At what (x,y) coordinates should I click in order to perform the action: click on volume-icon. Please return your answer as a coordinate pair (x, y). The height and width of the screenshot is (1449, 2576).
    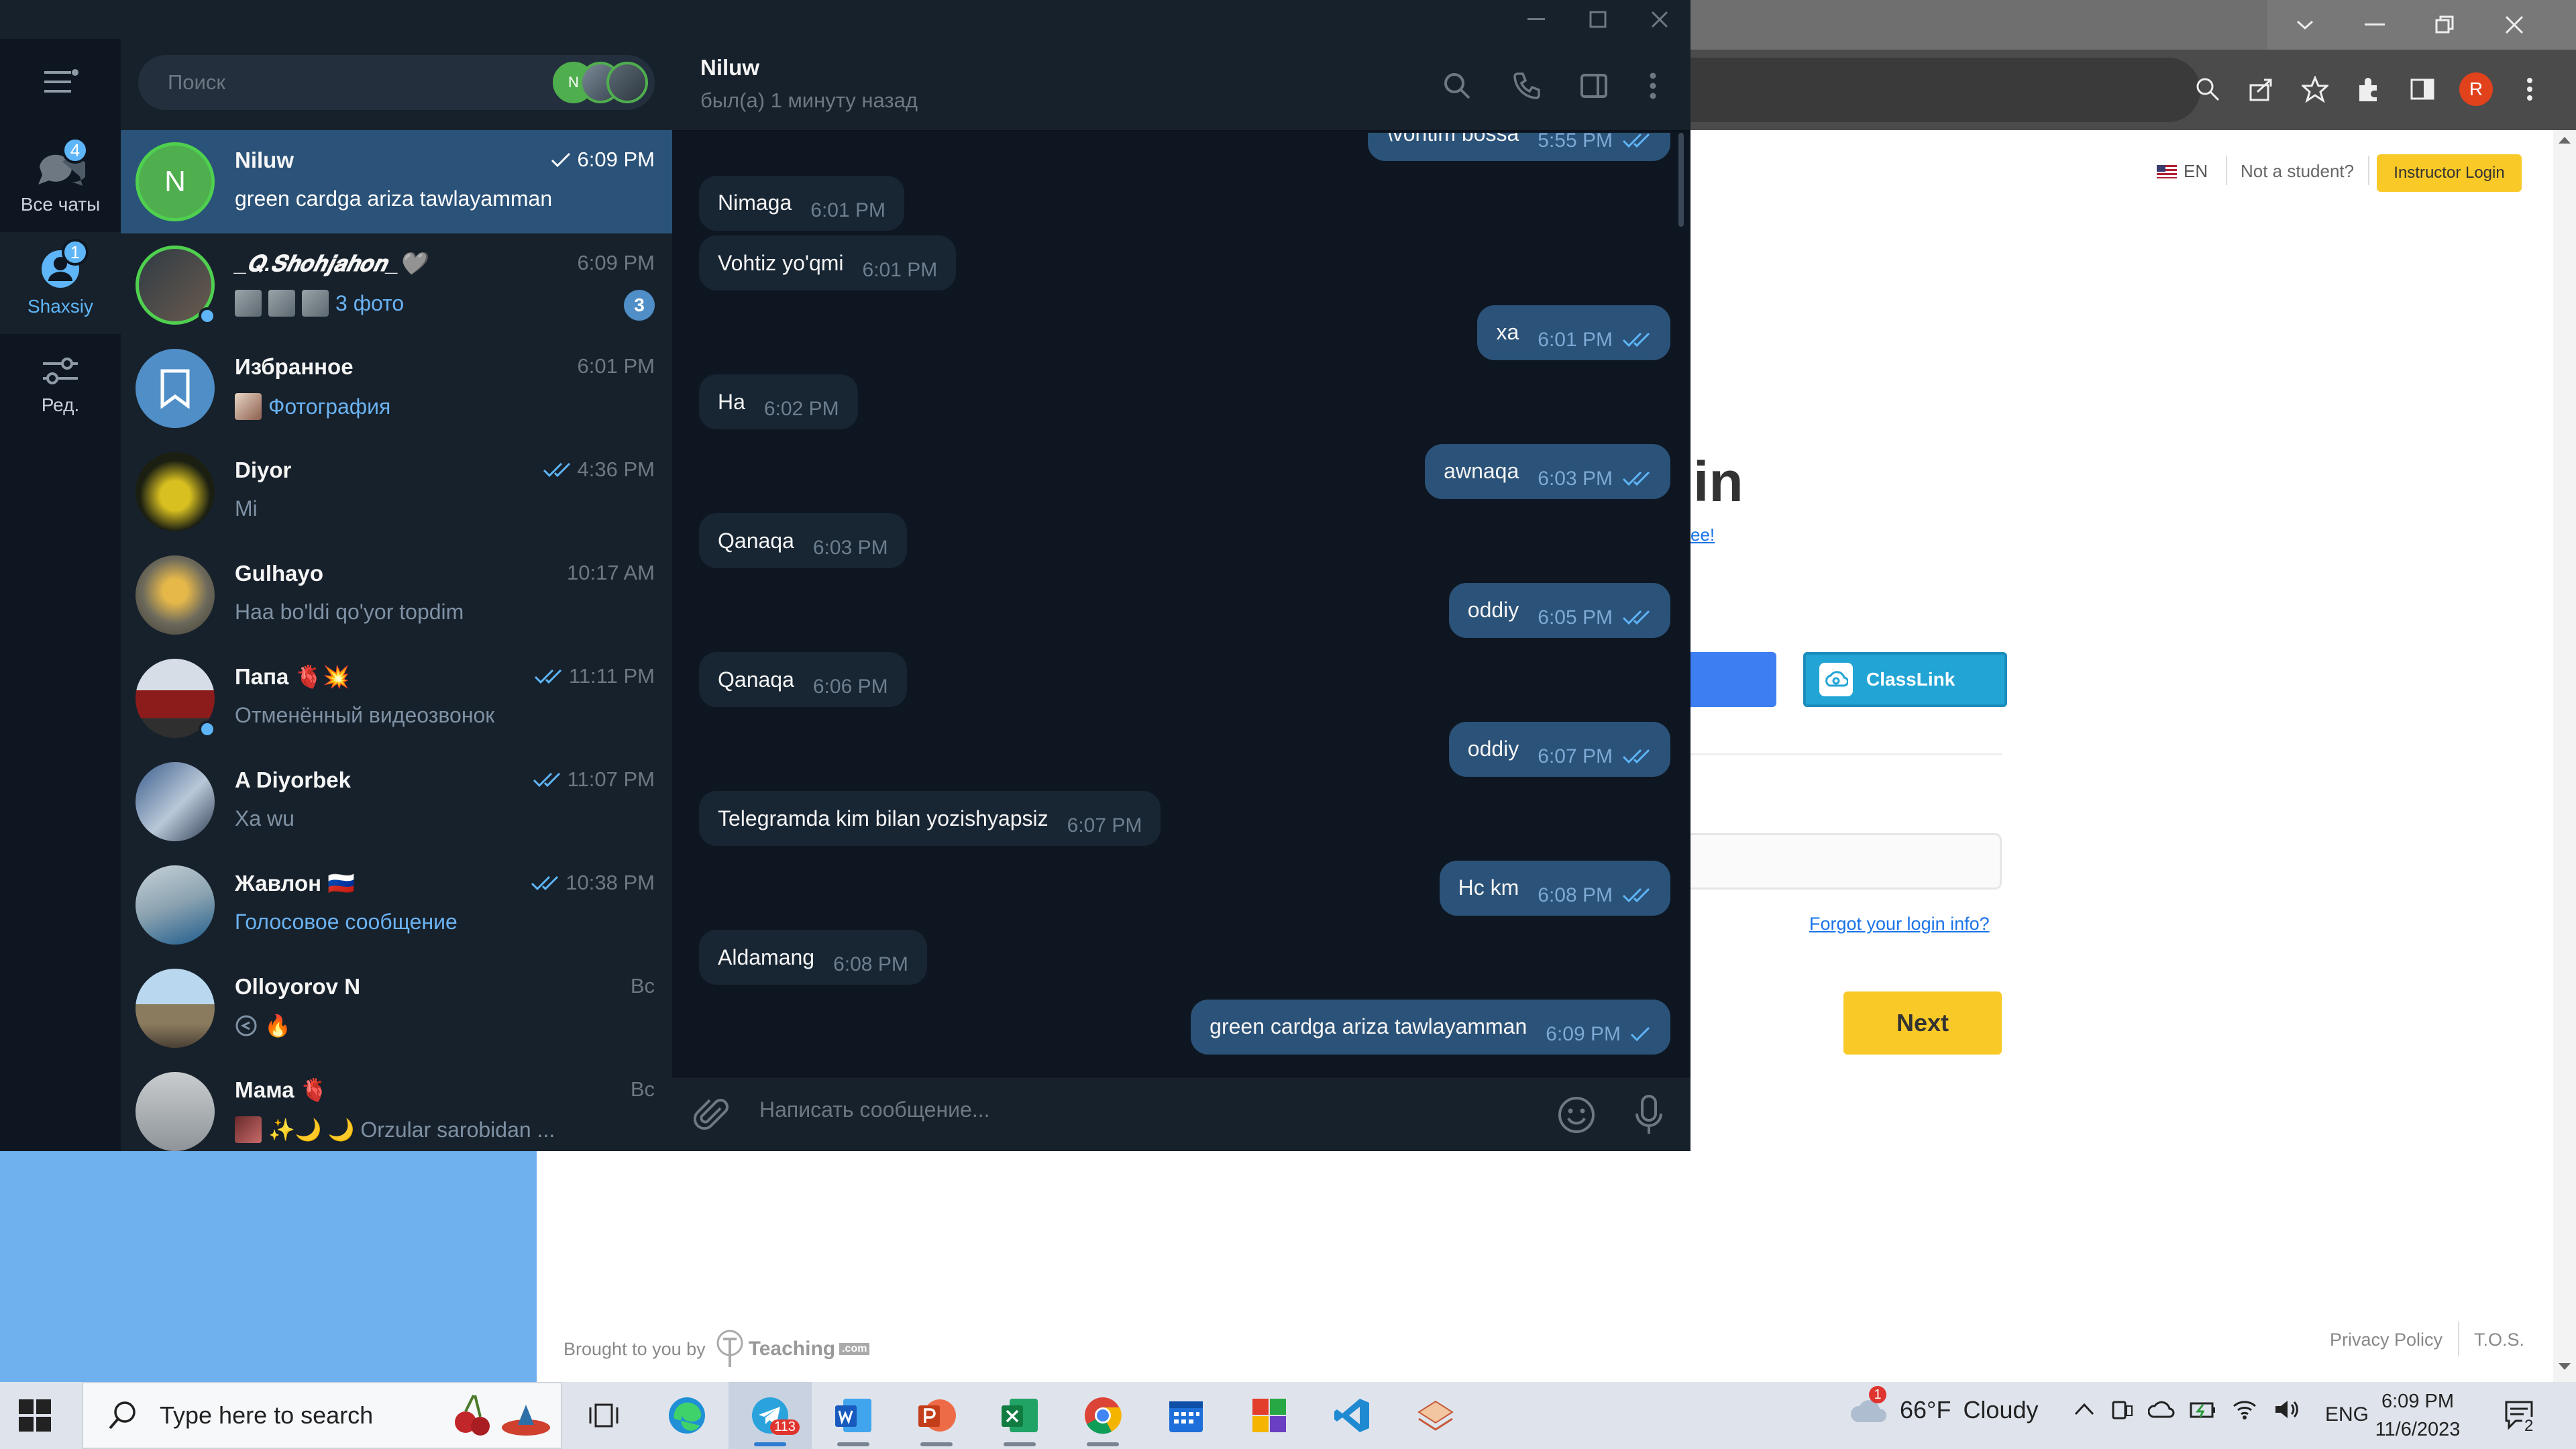
    Looking at the image, I should click on (2286, 1409).